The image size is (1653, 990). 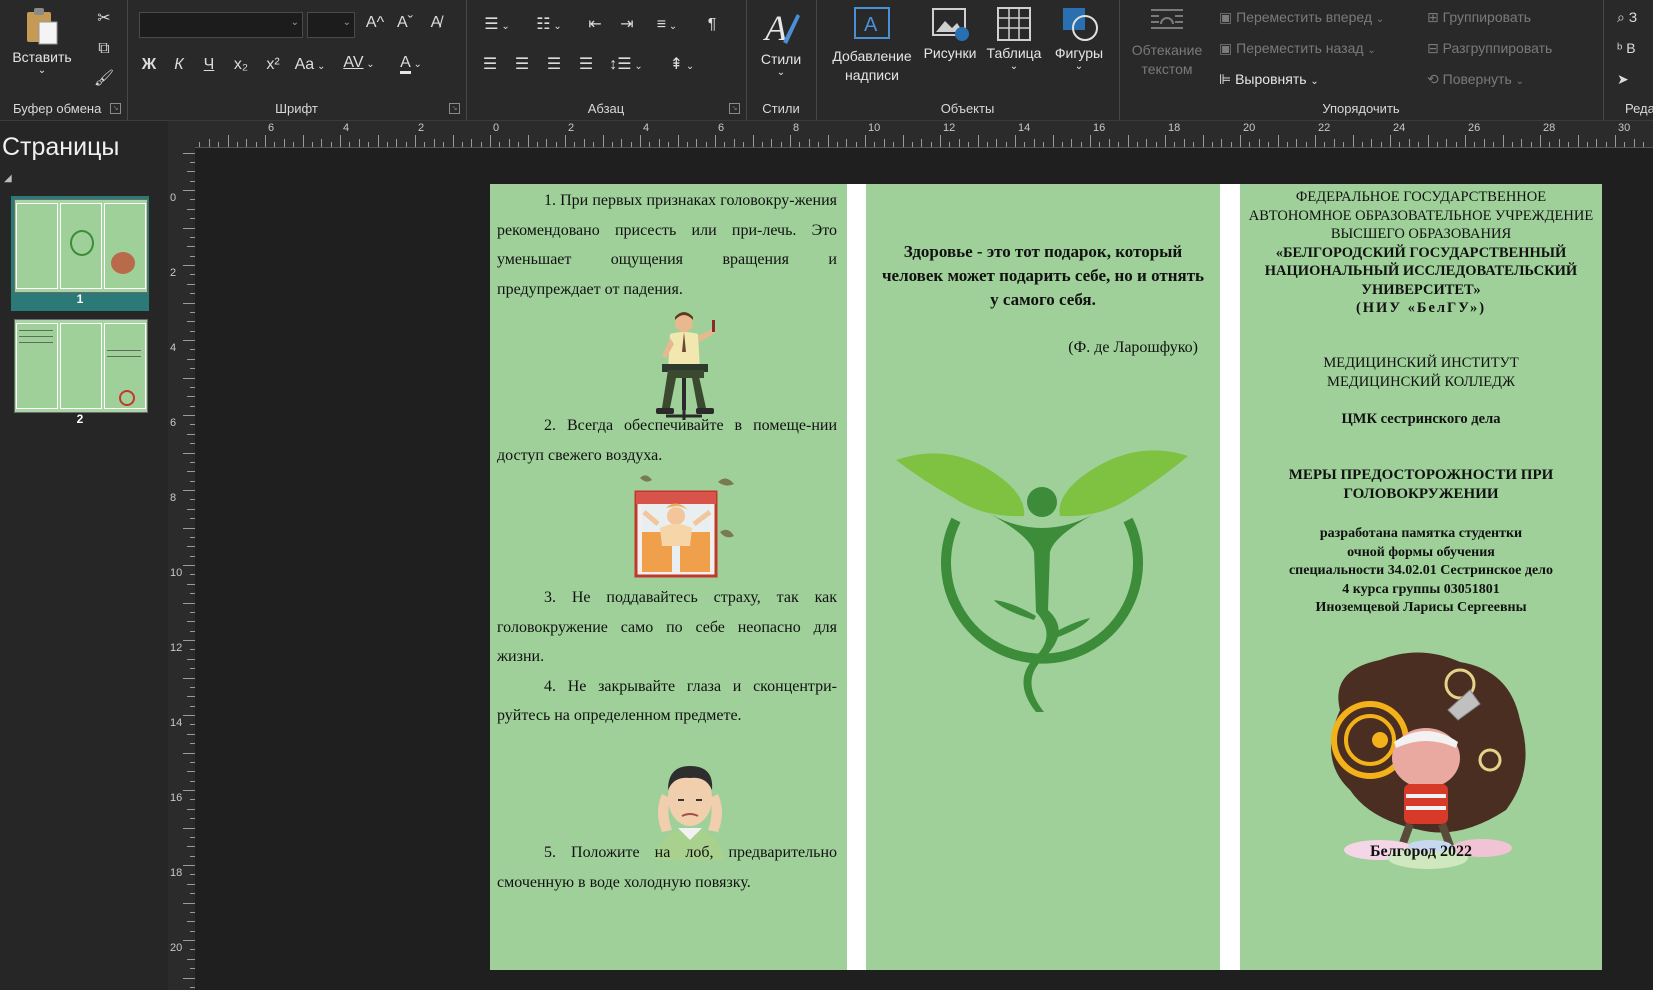 What do you see at coordinates (115, 108) in the screenshot?
I see `clipboard-launcher-icon: ↘` at bounding box center [115, 108].